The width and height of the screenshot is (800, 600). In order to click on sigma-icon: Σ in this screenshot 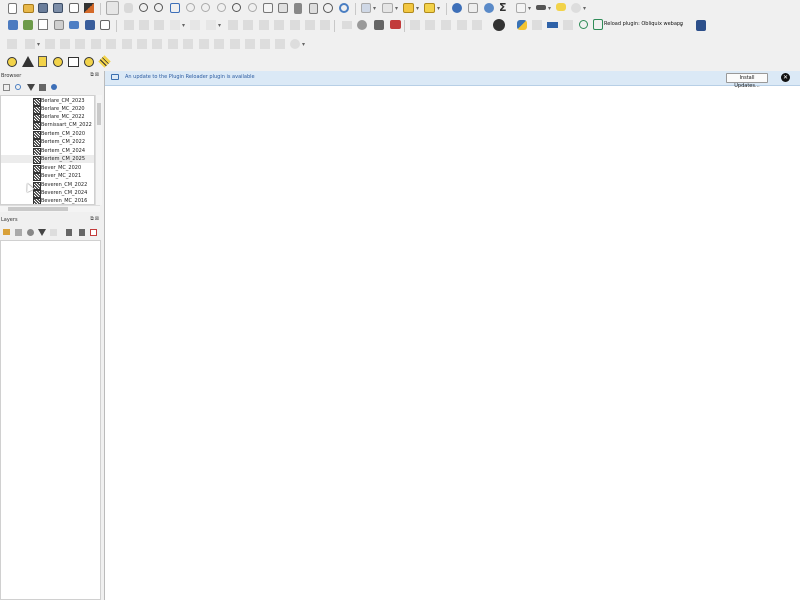, I will do `click(503, 7)`.